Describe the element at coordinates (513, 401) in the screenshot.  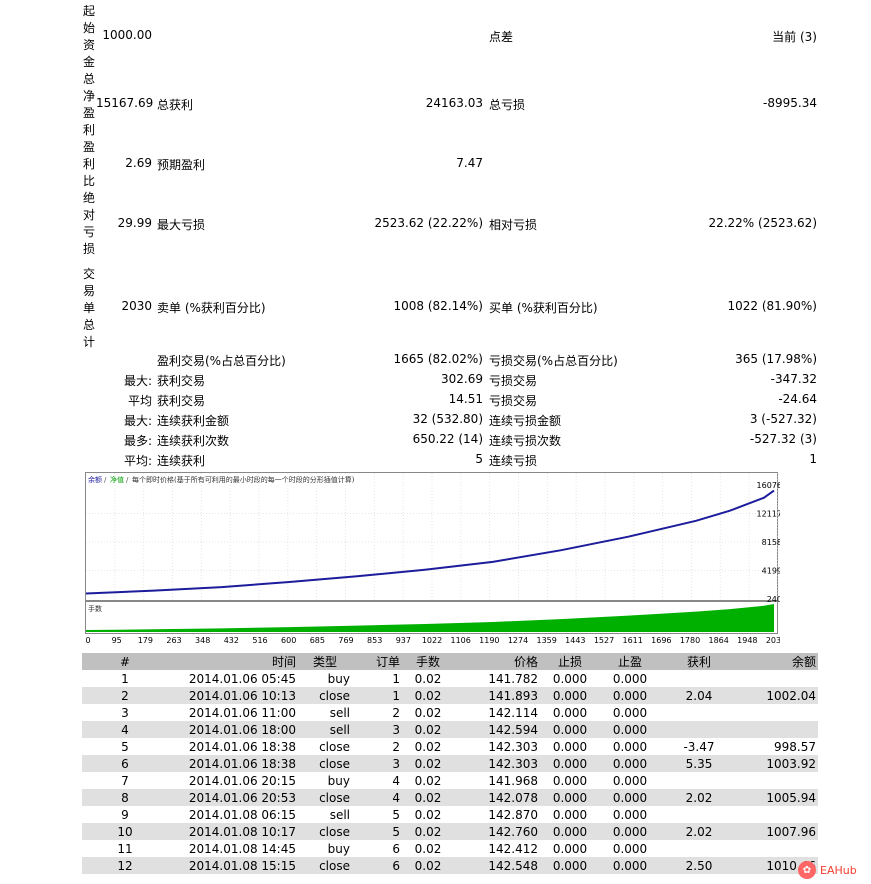
I see `stats-label-right: 亏损交易` at that location.